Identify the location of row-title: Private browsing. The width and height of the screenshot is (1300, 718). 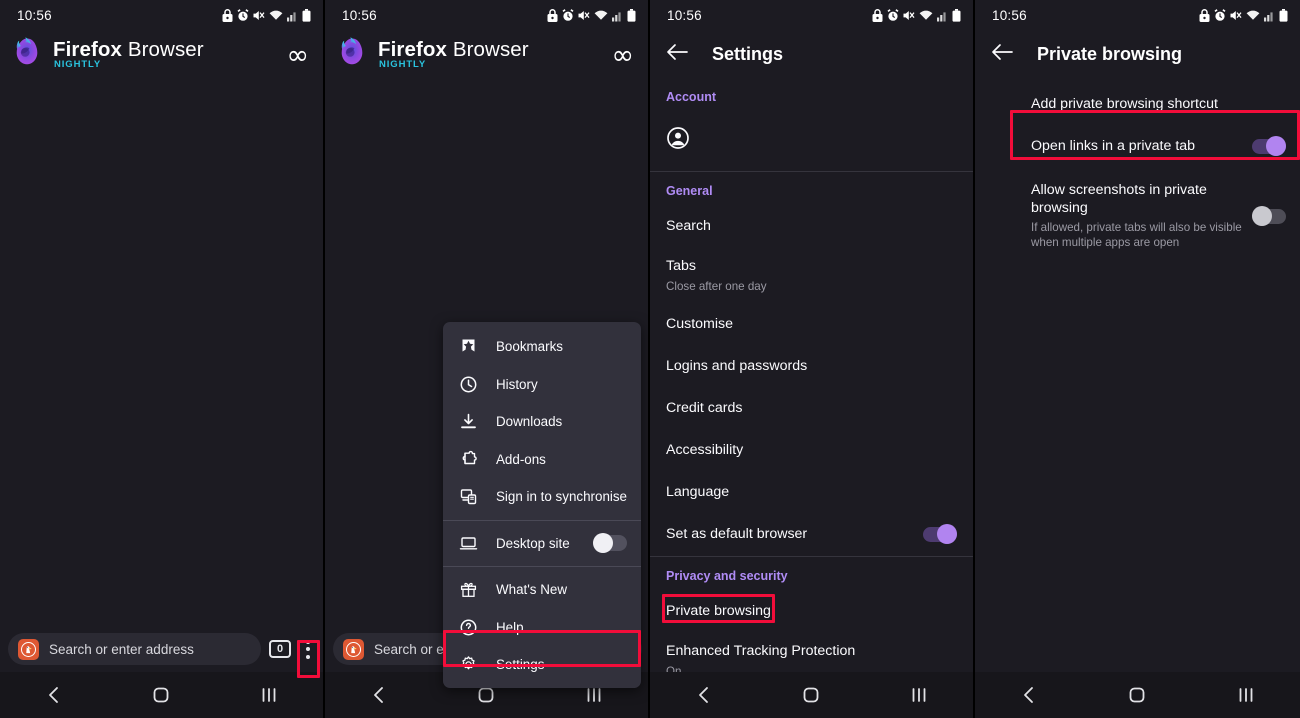
(718, 610).